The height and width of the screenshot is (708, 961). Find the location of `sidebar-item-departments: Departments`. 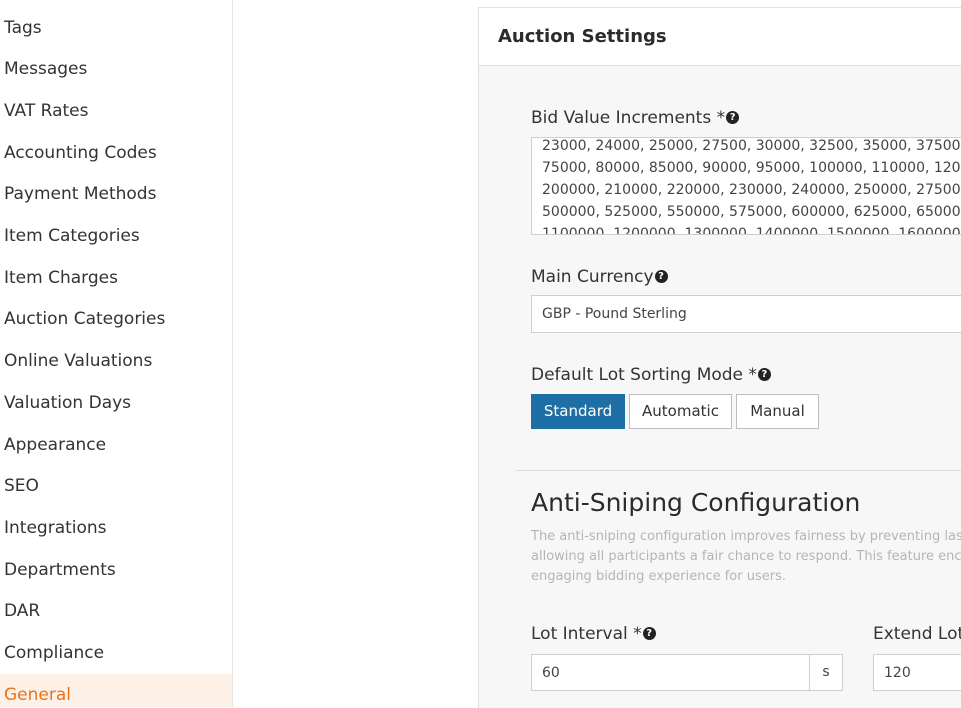

sidebar-item-departments: Departments is located at coordinates (60, 570).